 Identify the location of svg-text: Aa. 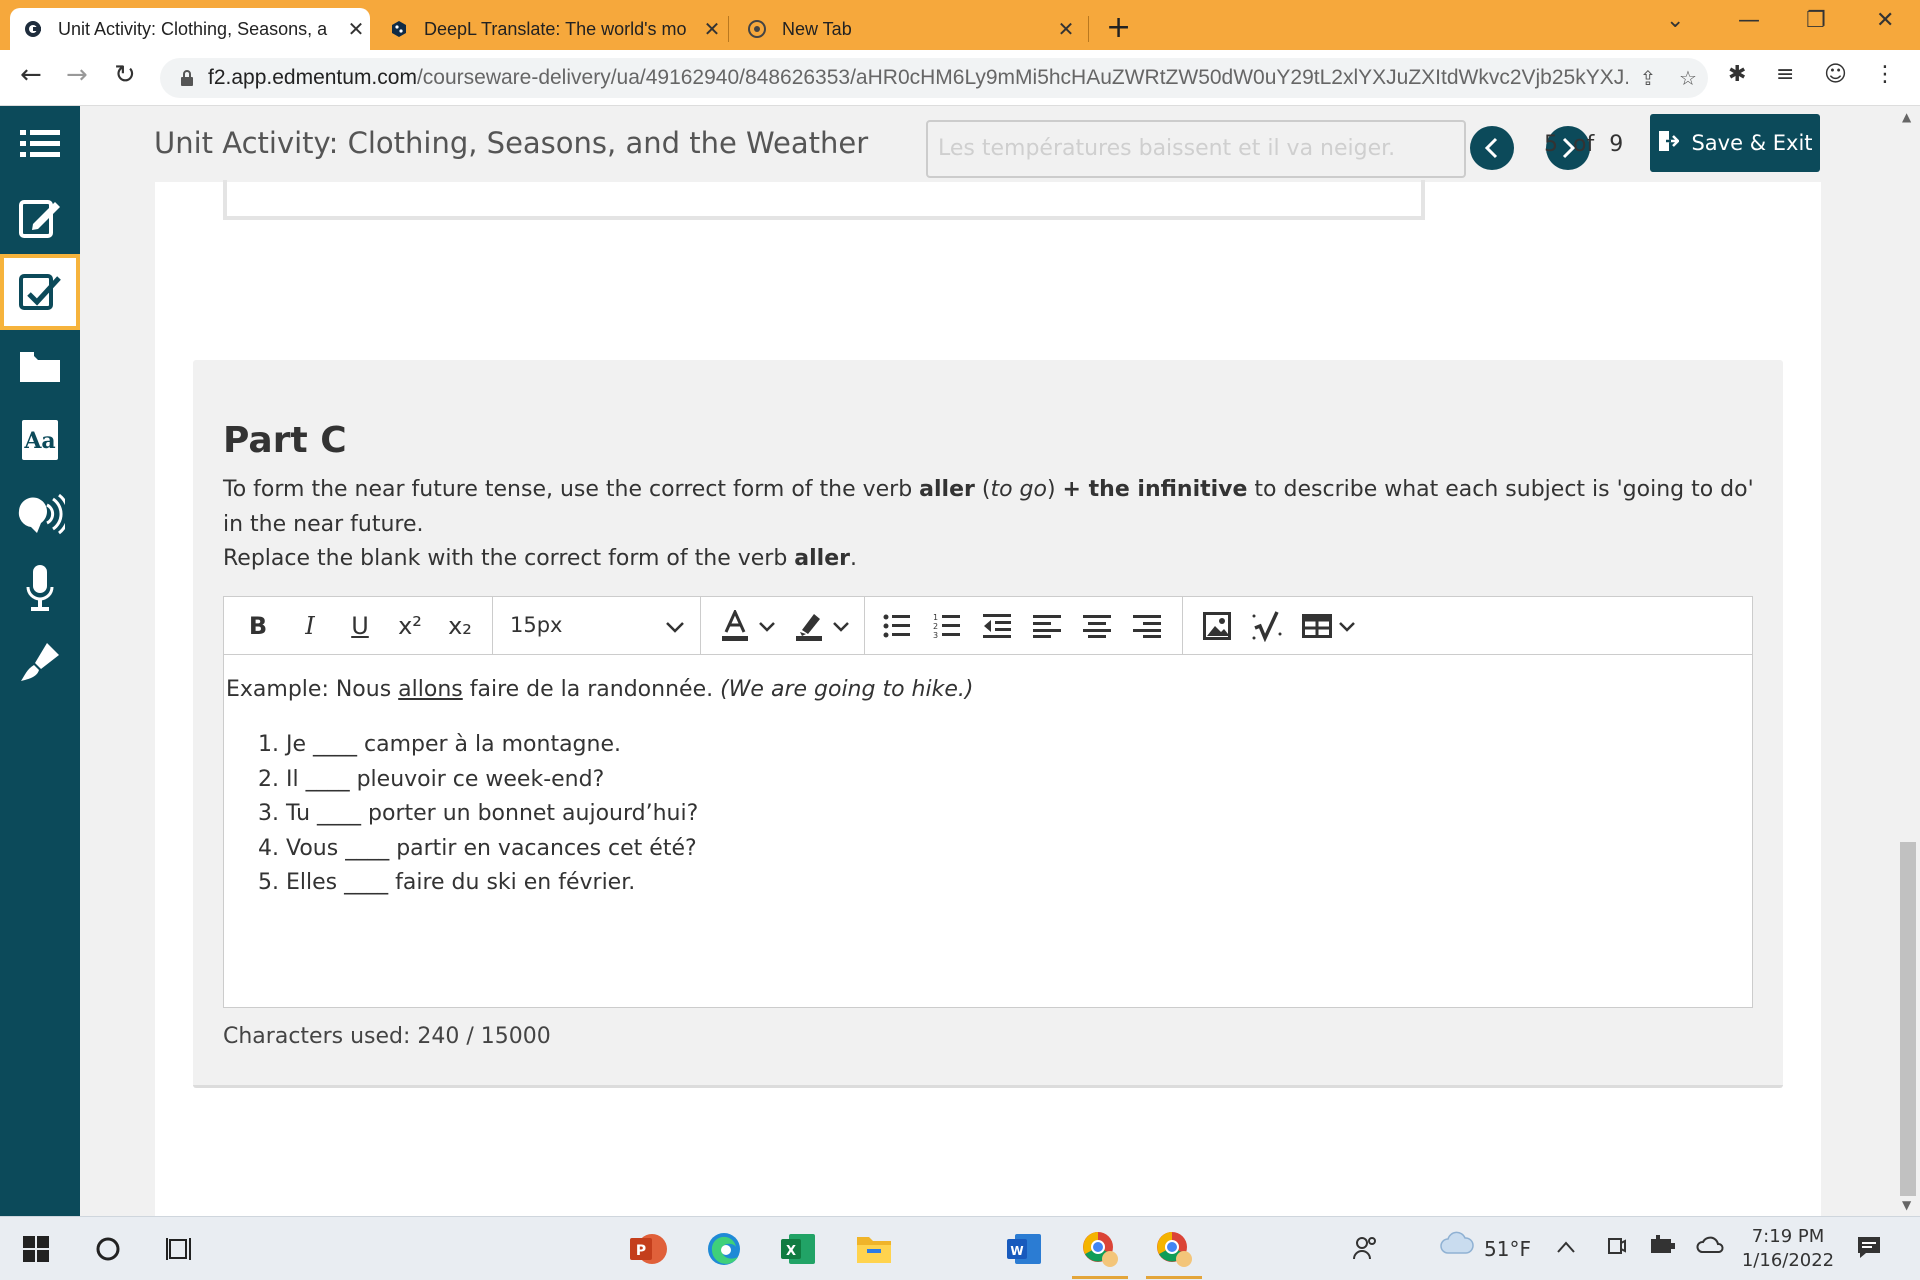
(39, 441).